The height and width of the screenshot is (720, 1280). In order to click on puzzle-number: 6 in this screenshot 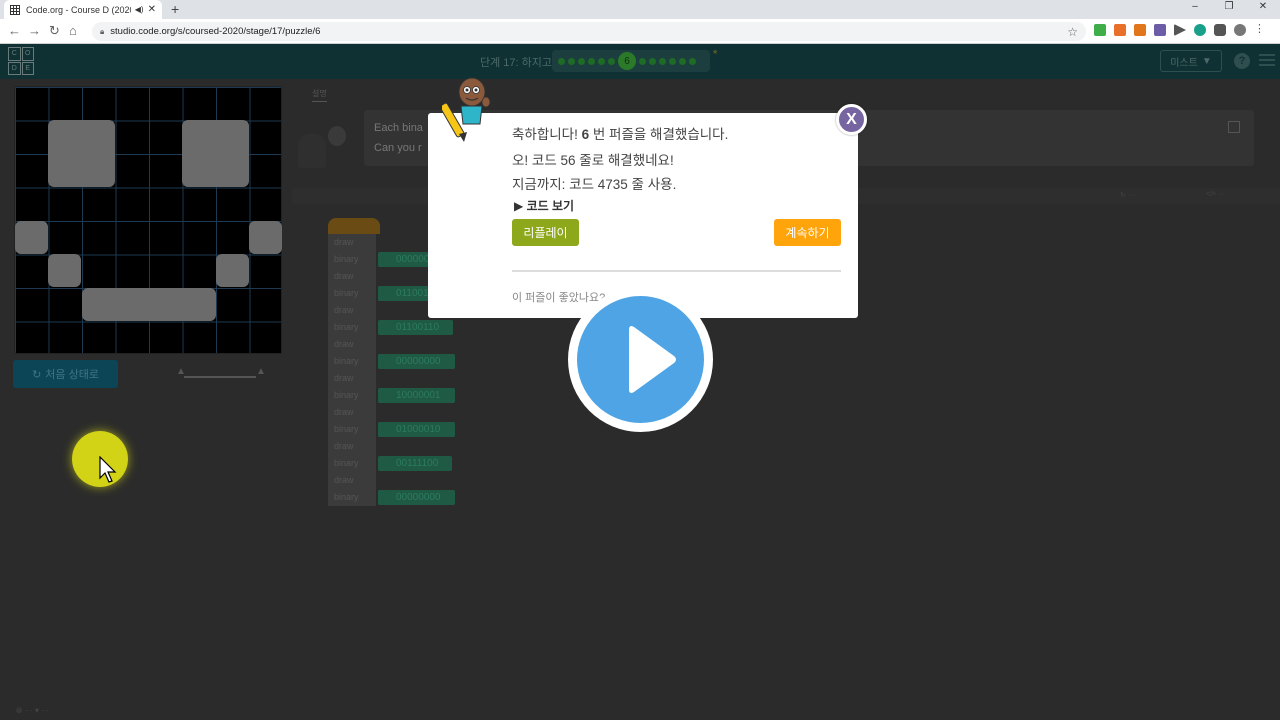, I will do `click(585, 134)`.